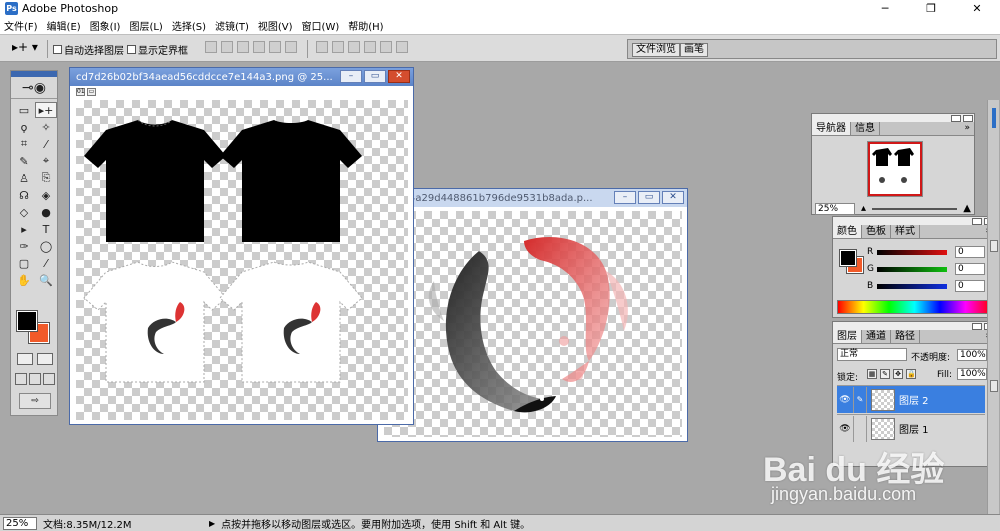 The image size is (1000, 531). Describe the element at coordinates (860, 428) in the screenshot. I see `brush-link-icon` at that location.